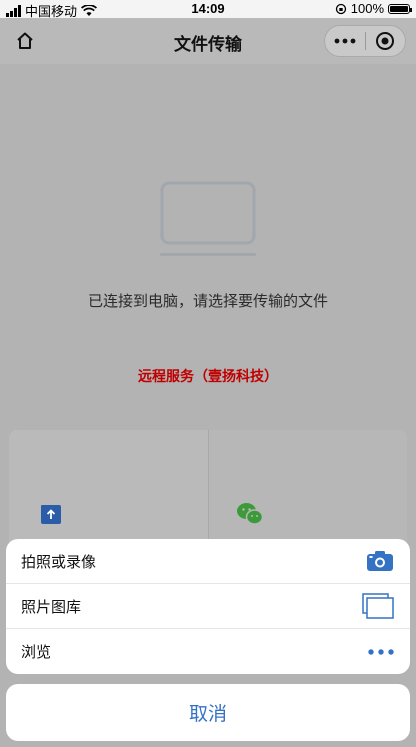  What do you see at coordinates (367, 8) in the screenshot?
I see `battery-percent: 100%` at bounding box center [367, 8].